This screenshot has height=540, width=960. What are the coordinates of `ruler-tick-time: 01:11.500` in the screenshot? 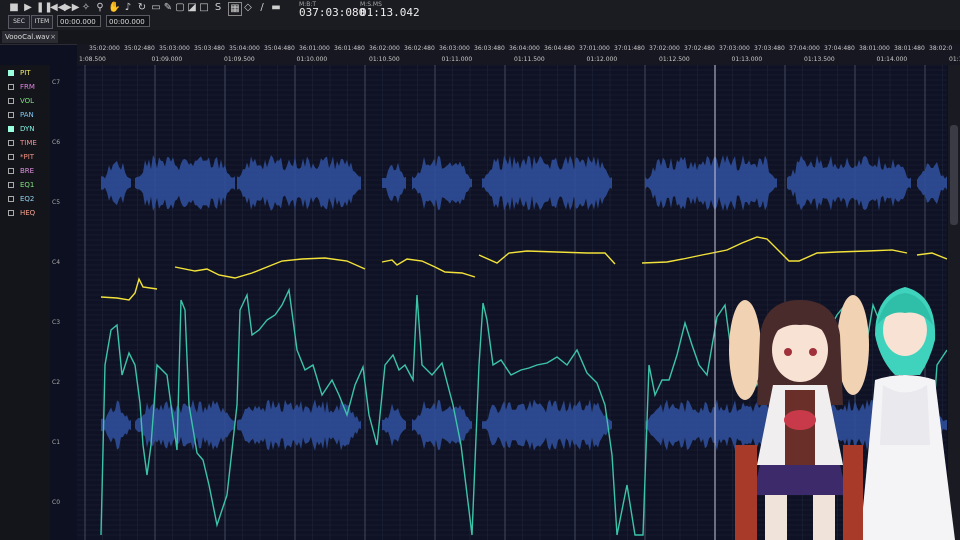 It's located at (529, 59).